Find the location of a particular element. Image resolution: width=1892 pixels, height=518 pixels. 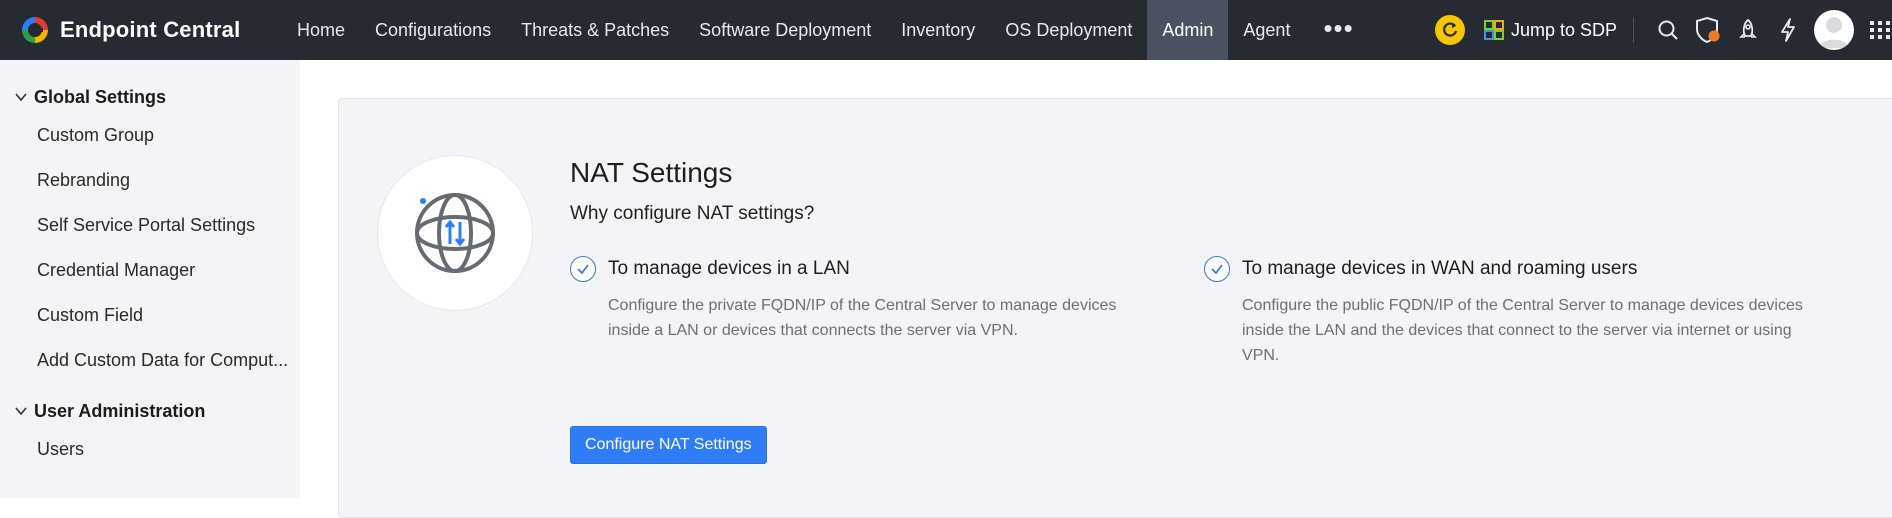

lightning-icon is located at coordinates (1788, 30).